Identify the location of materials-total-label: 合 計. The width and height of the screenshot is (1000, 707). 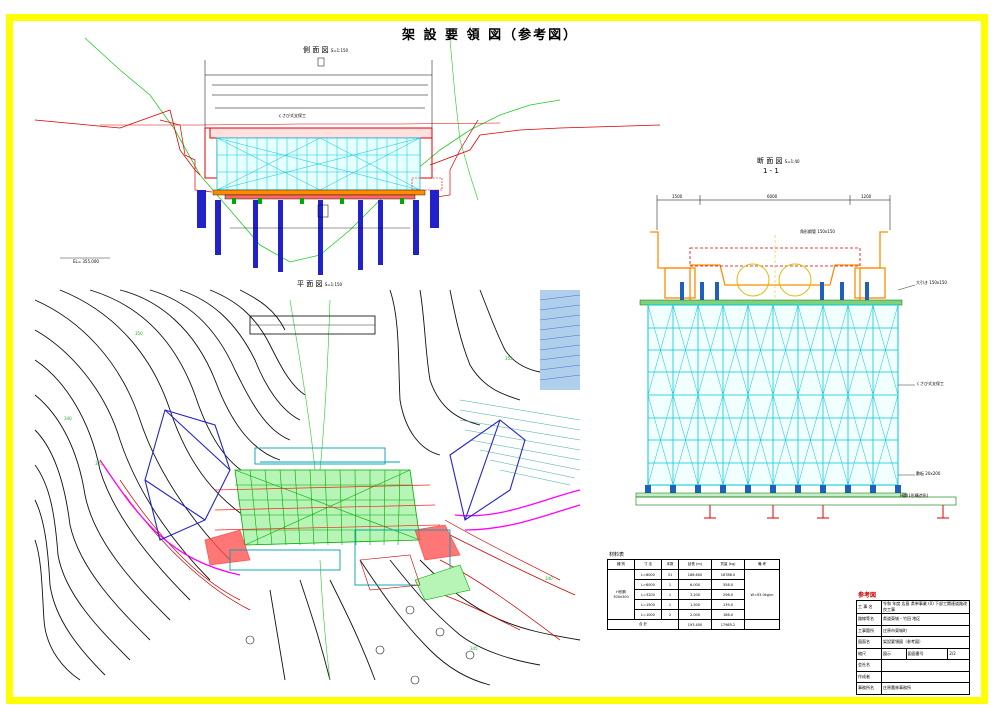
(643, 624).